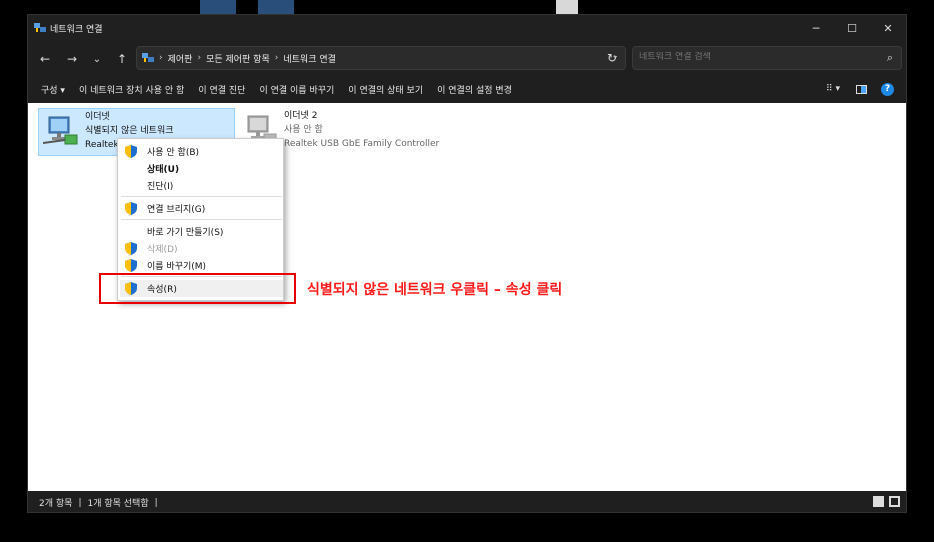  What do you see at coordinates (201, 168) in the screenshot?
I see `context-menu-status: 상태(U)` at bounding box center [201, 168].